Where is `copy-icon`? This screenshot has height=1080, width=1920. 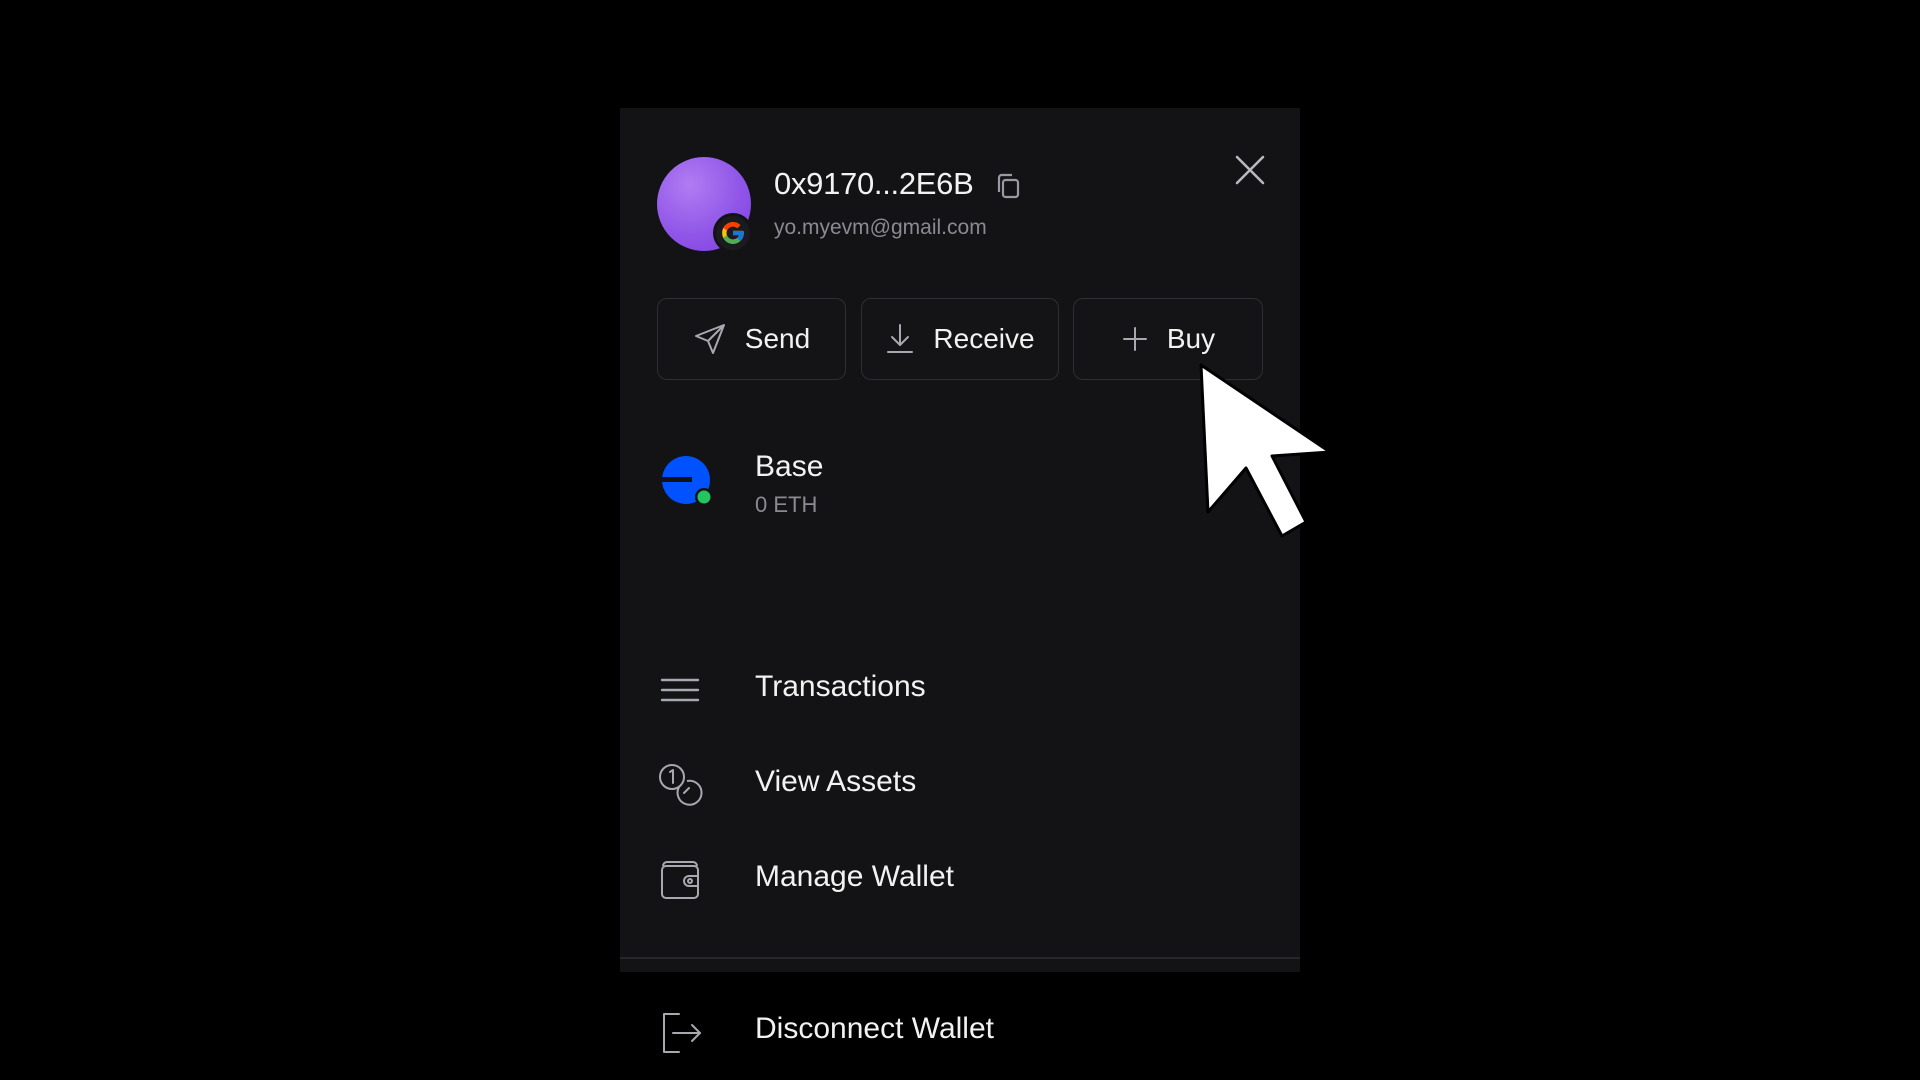 copy-icon is located at coordinates (1008, 186).